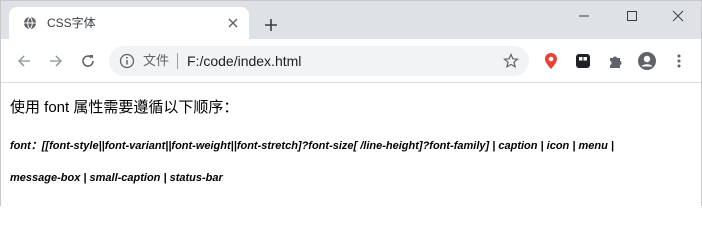 This screenshot has width=702, height=240. What do you see at coordinates (116, 178) in the screenshot?
I see `font-syntax-line-2: message-box | small-caption | status-bar` at bounding box center [116, 178].